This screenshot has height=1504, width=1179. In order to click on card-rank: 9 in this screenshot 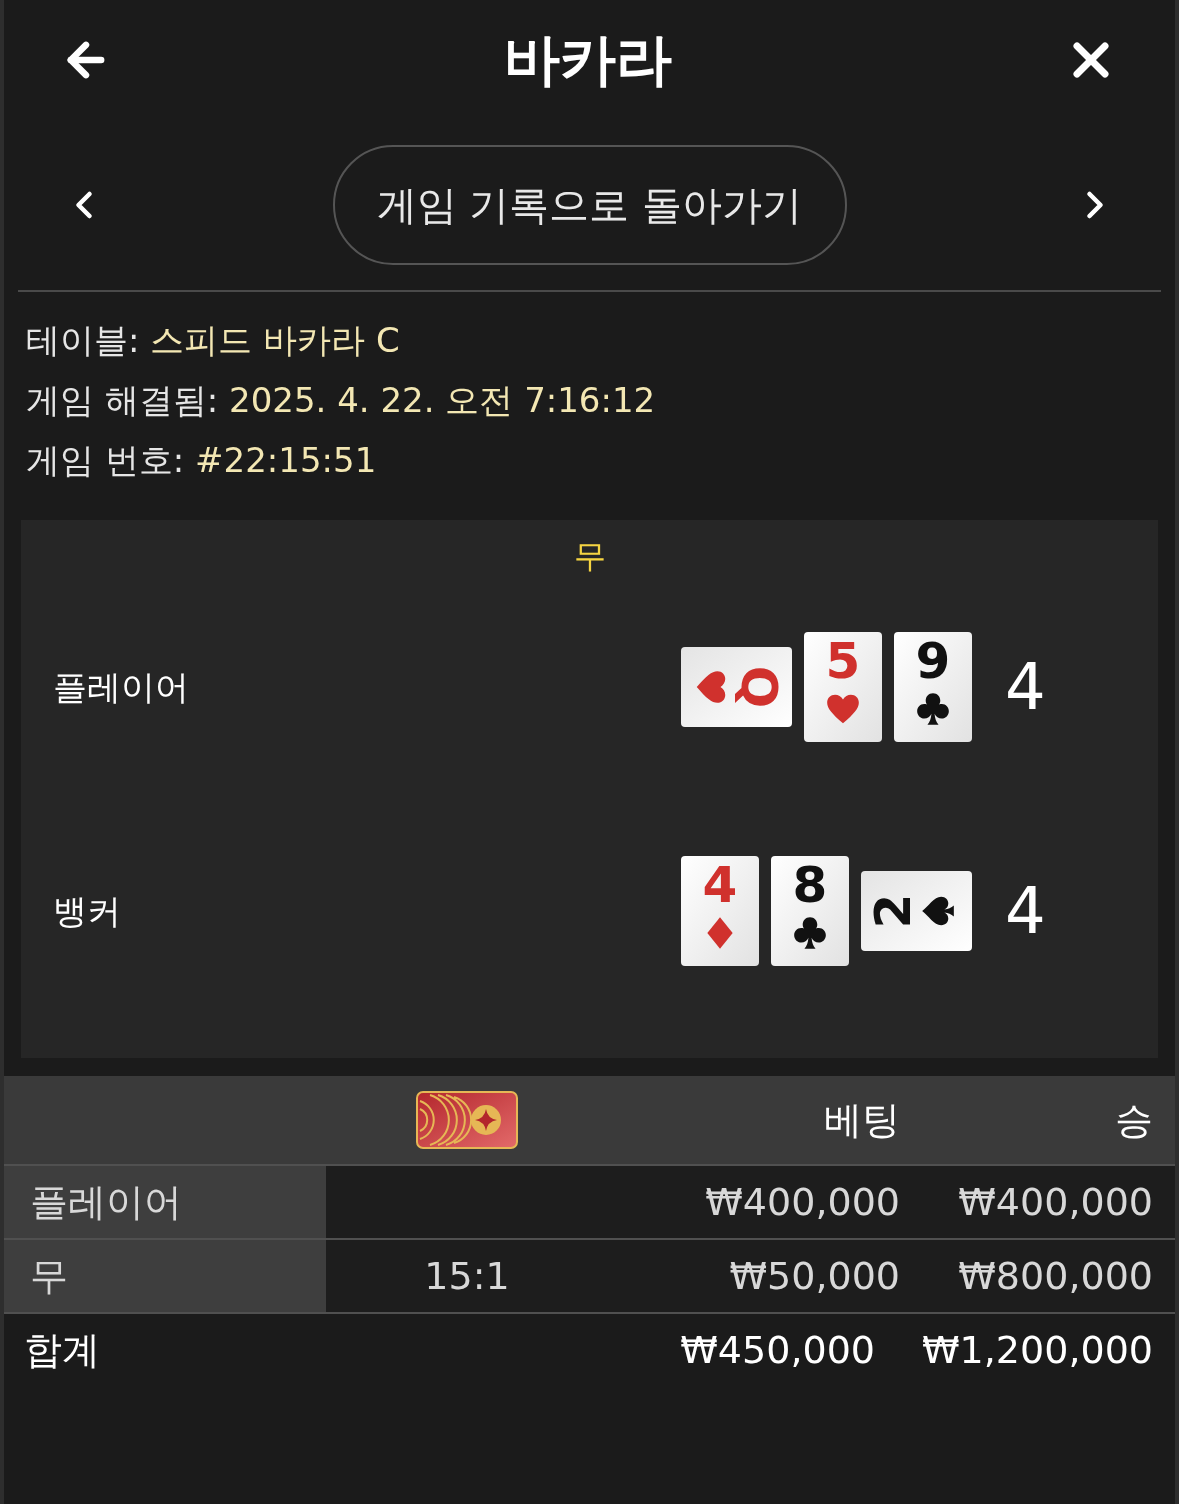, I will do `click(933, 661)`.